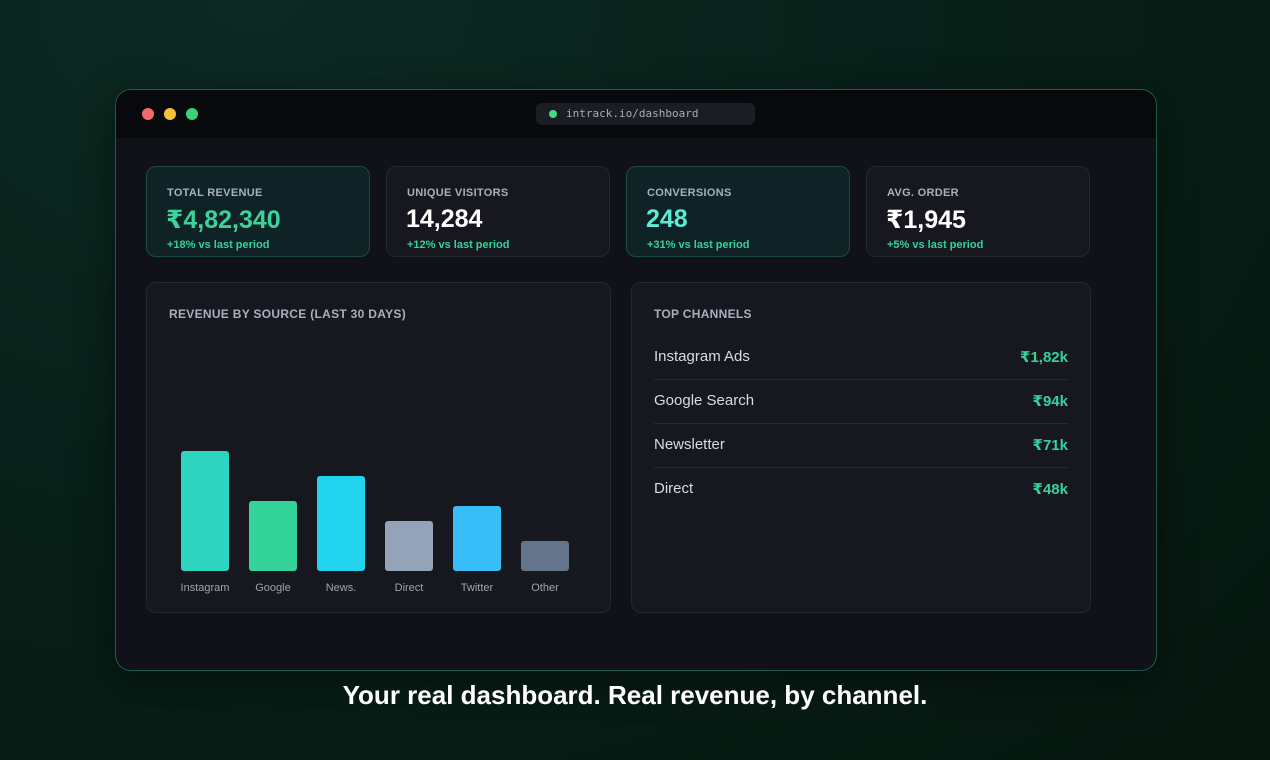 The height and width of the screenshot is (760, 1270). Describe the element at coordinates (738, 211) in the screenshot. I see `stat-card-conversions: CONVERSIONS 248 +31% vs last period` at that location.